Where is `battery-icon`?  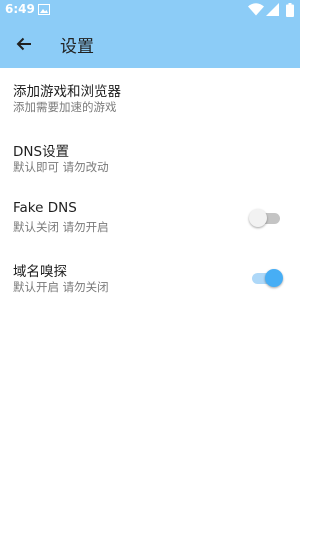 battery-icon is located at coordinates (290, 10).